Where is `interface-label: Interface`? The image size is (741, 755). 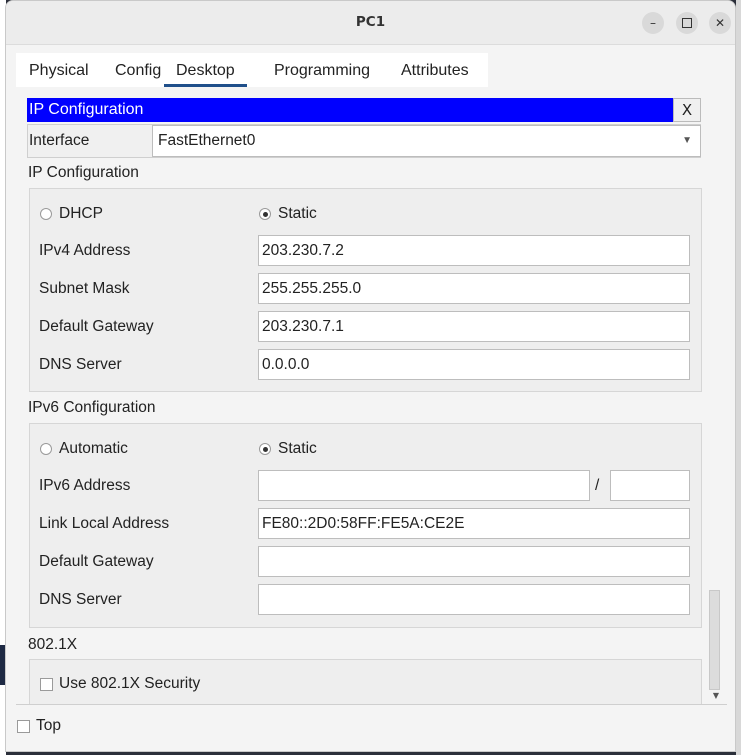 interface-label: Interface is located at coordinates (59, 140).